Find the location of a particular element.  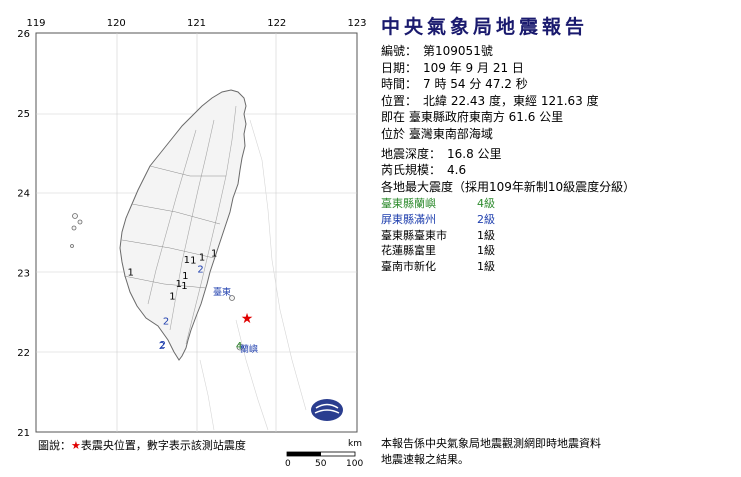

place-label-lanyu: 蘭嶼 is located at coordinates (249, 349).